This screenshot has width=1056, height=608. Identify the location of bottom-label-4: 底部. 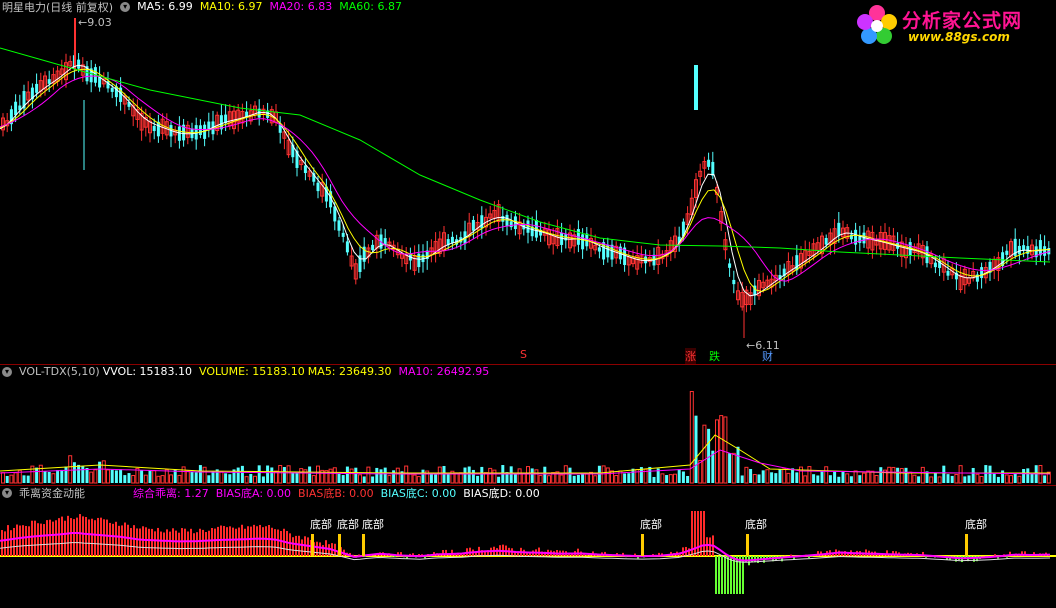
(651, 524).